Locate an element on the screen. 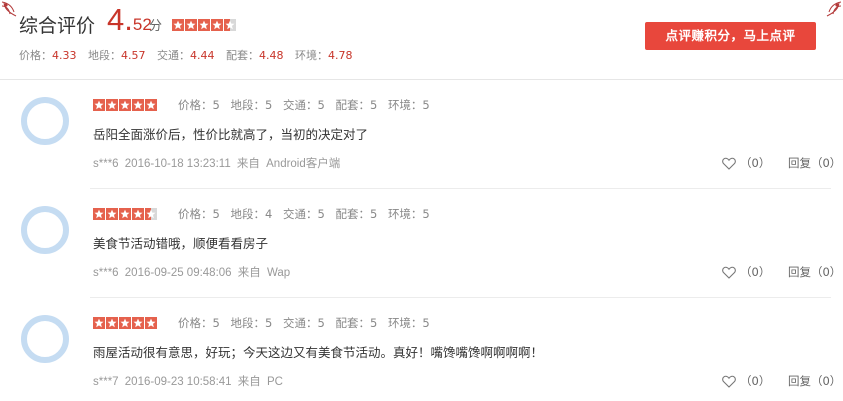 The image size is (843, 401). review-meta: s***7 2016-09-23 10:58:41 来自 PC is located at coordinates (189, 381).